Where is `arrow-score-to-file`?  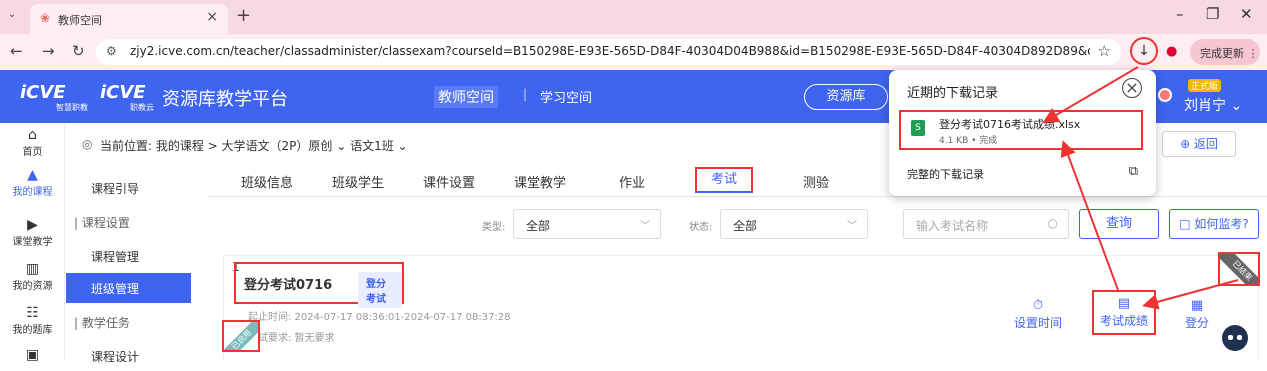 arrow-score-to-file is located at coordinates (1089, 215).